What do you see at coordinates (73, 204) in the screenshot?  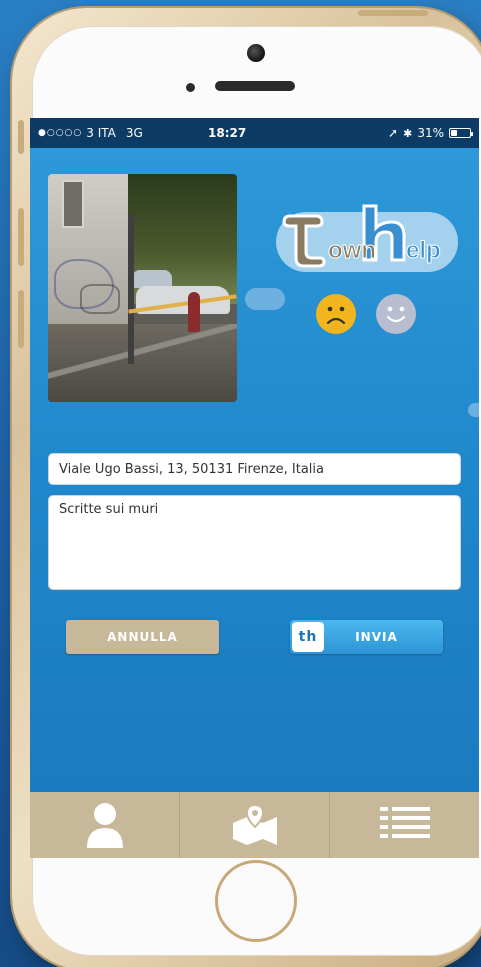 I see `photo-window` at bounding box center [73, 204].